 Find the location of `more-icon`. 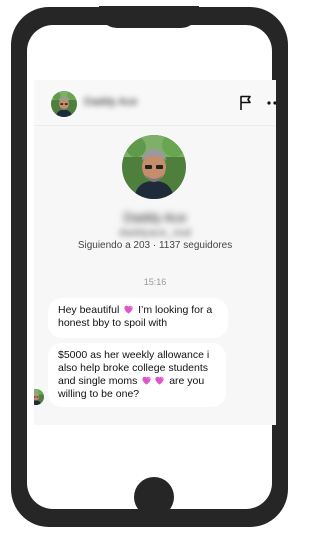

more-icon is located at coordinates (270, 103).